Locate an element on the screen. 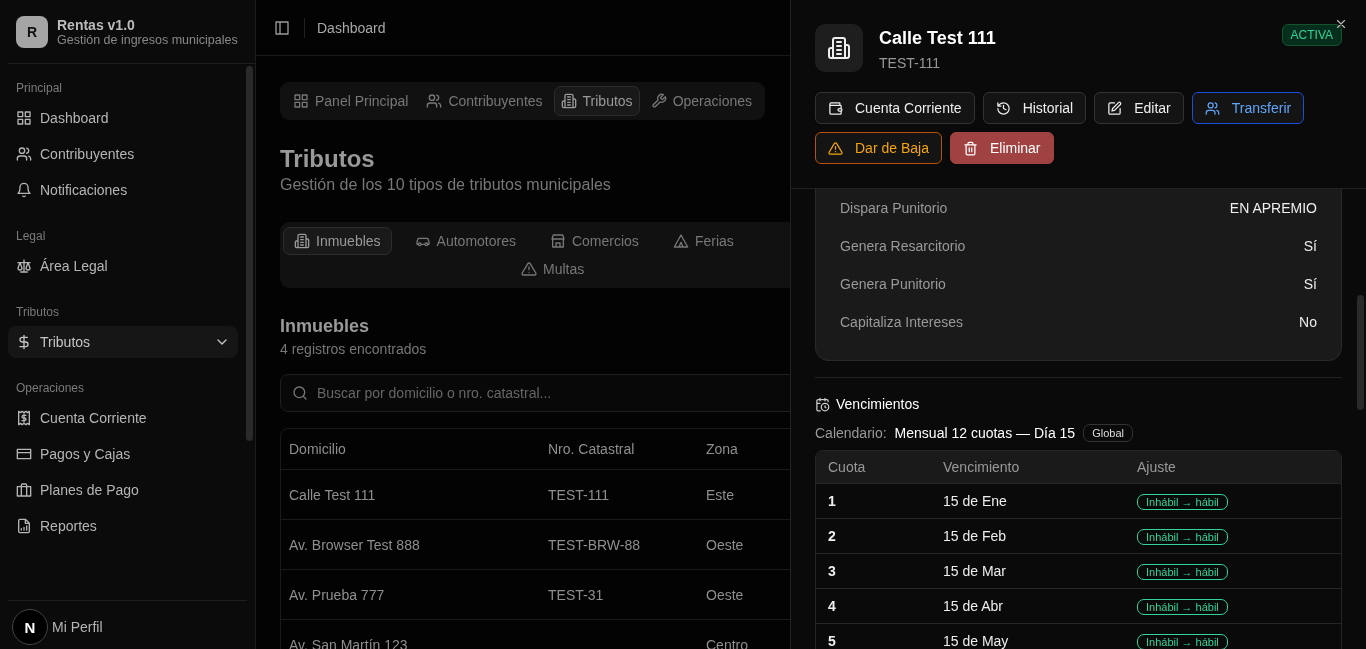  table-cell: 1 is located at coordinates (832, 501).